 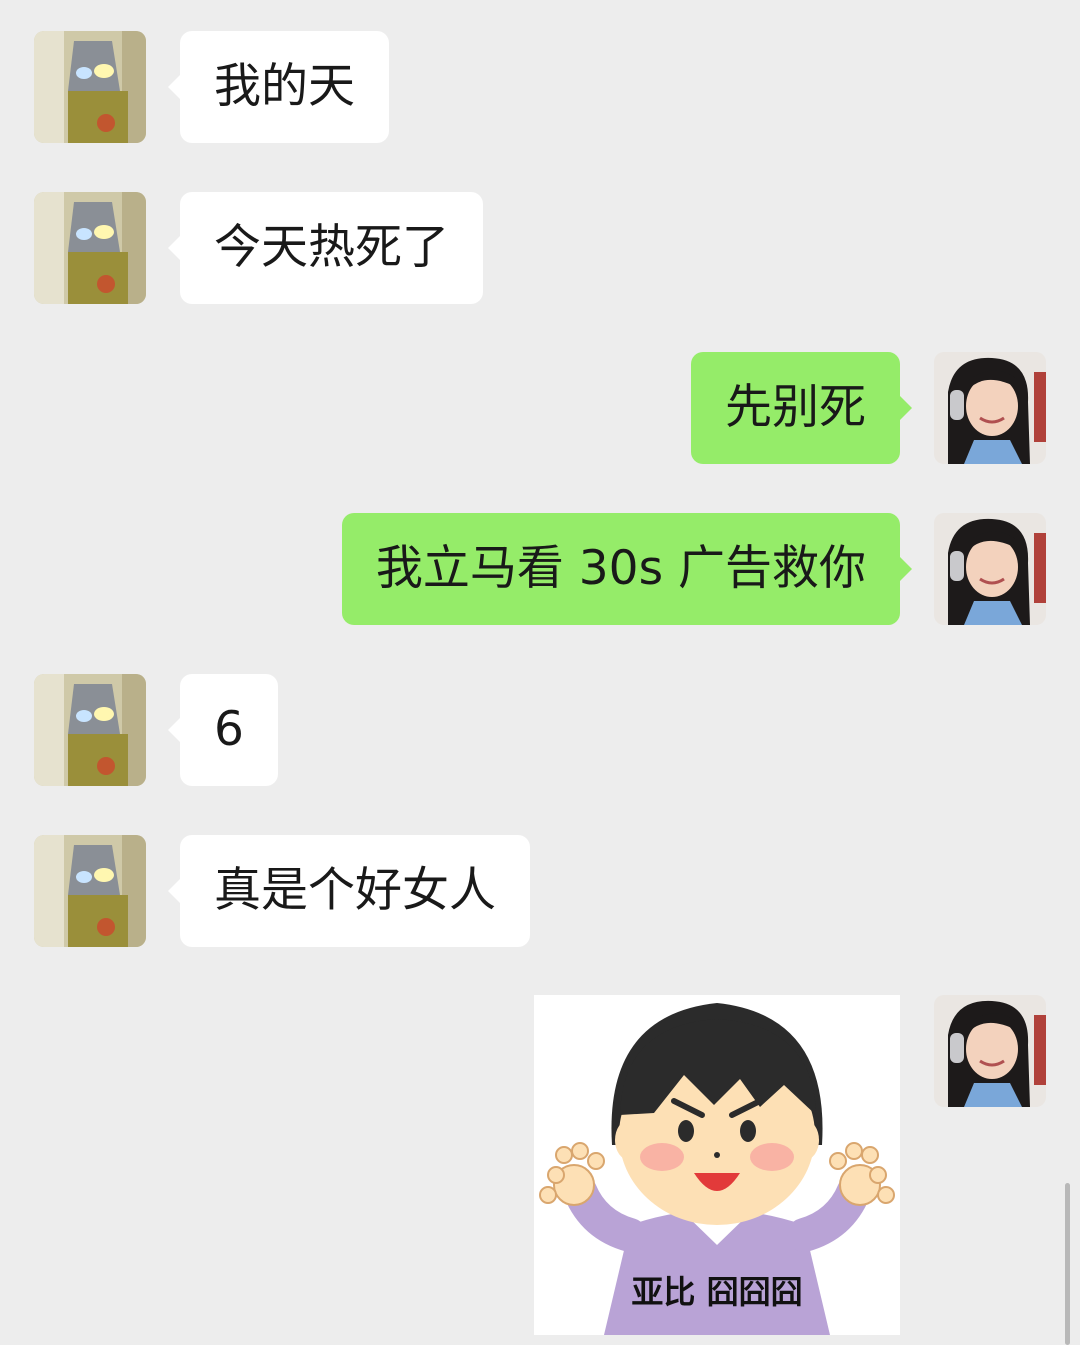 What do you see at coordinates (278, 87) in the screenshot?
I see `message-bubble-incoming: 我的天` at bounding box center [278, 87].